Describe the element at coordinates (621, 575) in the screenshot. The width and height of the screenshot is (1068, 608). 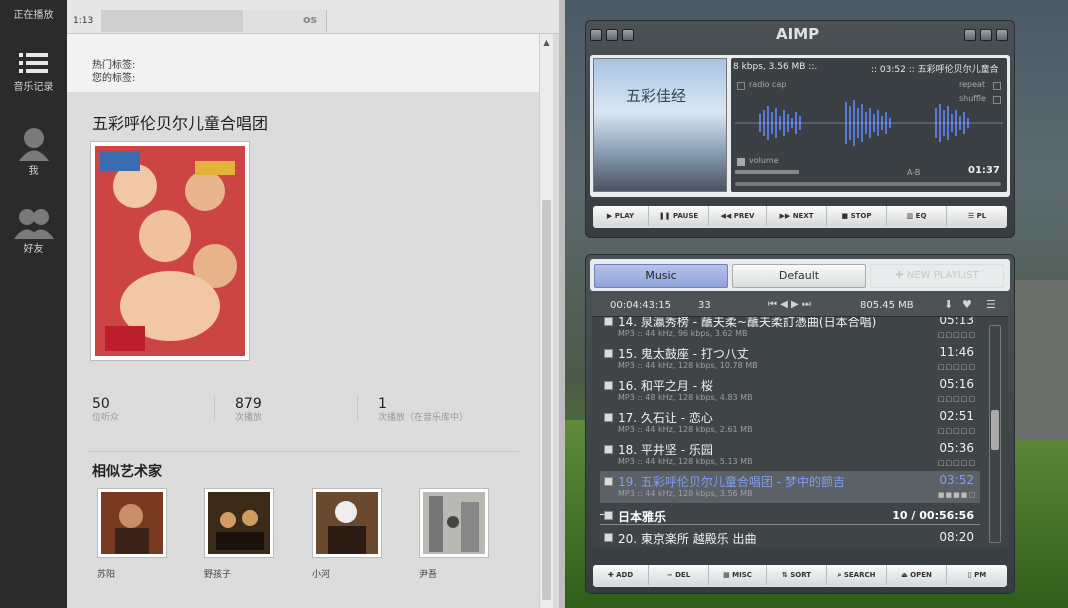
I see `add-button: ✚ ADD` at that location.